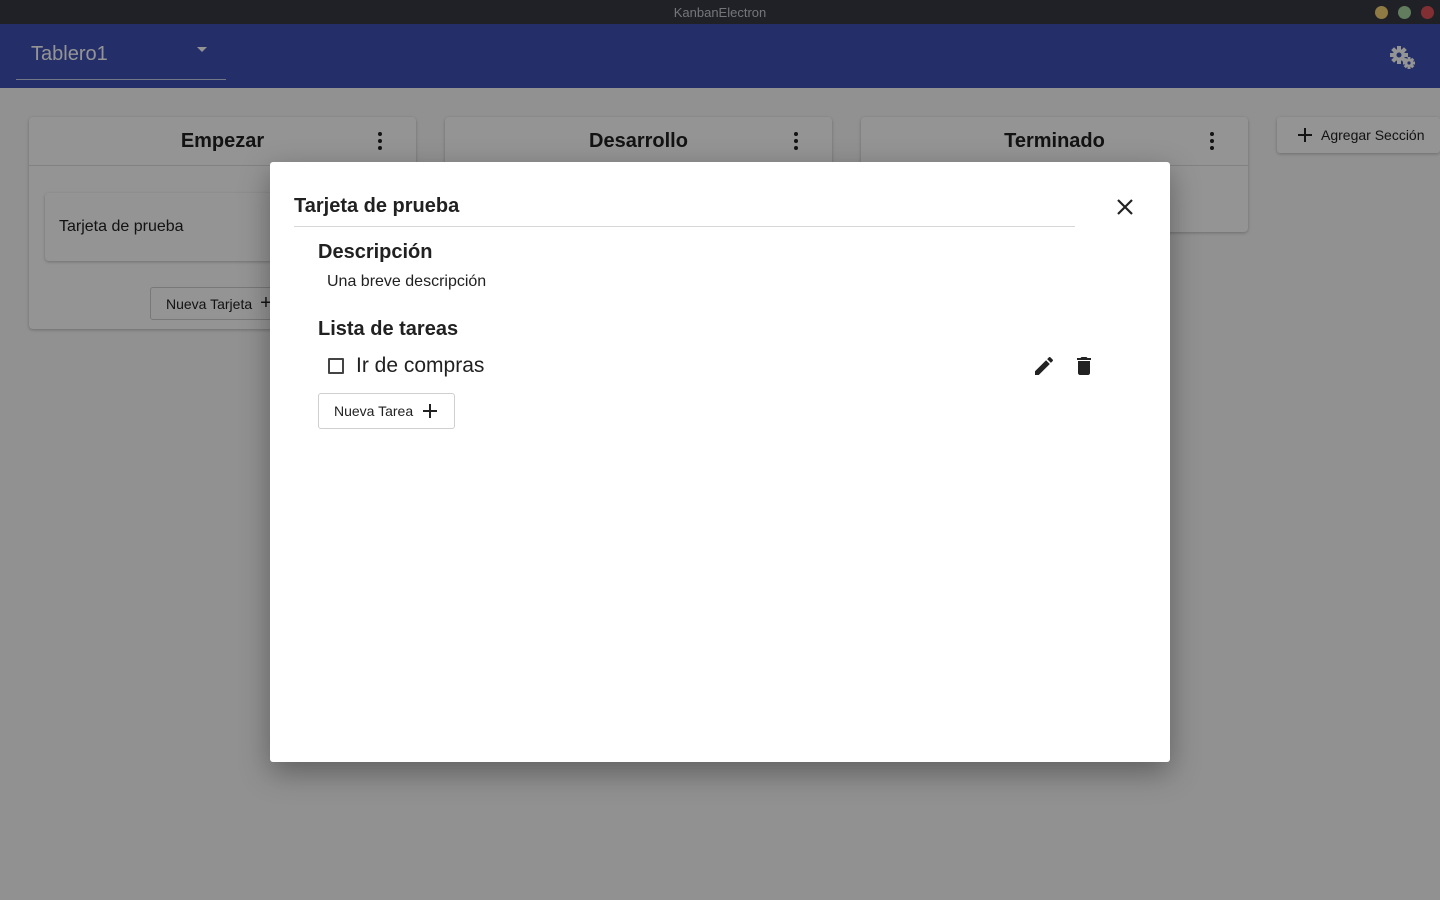 This screenshot has width=1440, height=900. Describe the element at coordinates (430, 411) in the screenshot. I see `plus-icon` at that location.